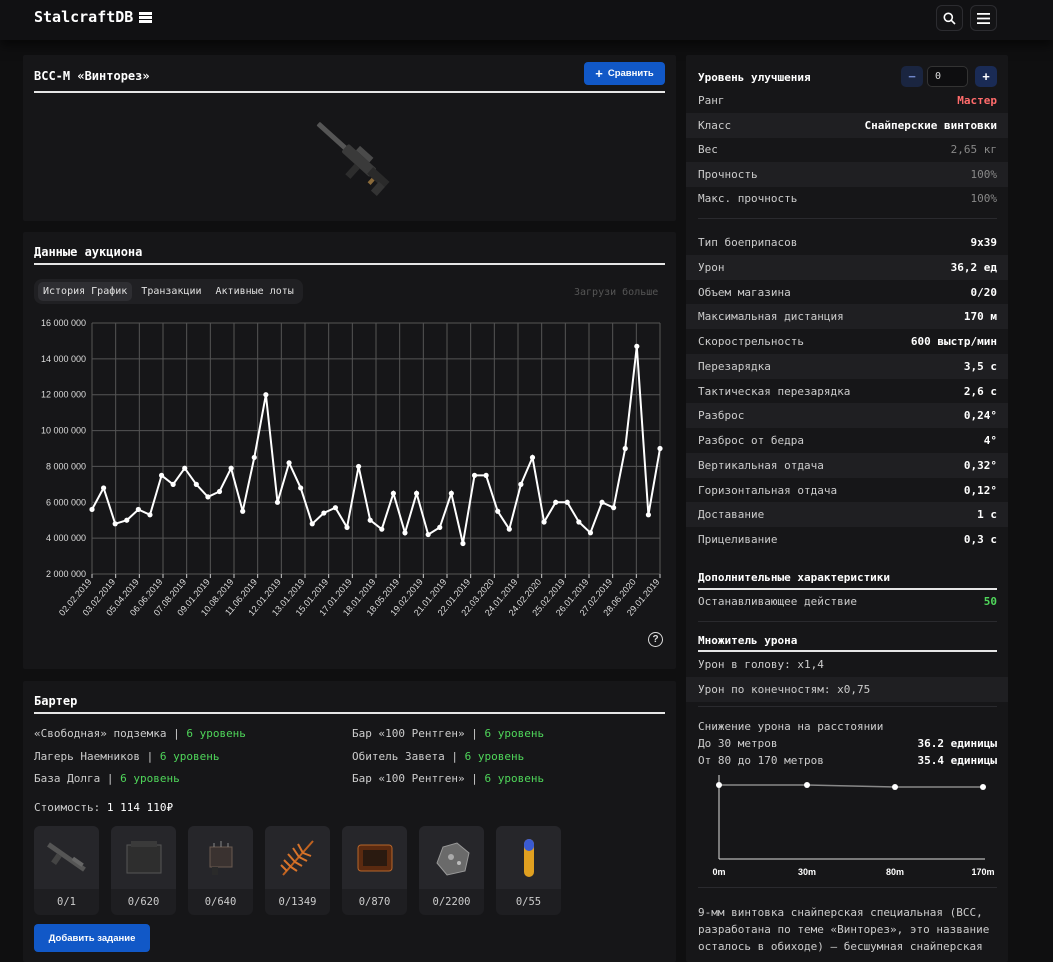  I want to click on falloff-title: Снижение урона на расстоянии, so click(791, 726).